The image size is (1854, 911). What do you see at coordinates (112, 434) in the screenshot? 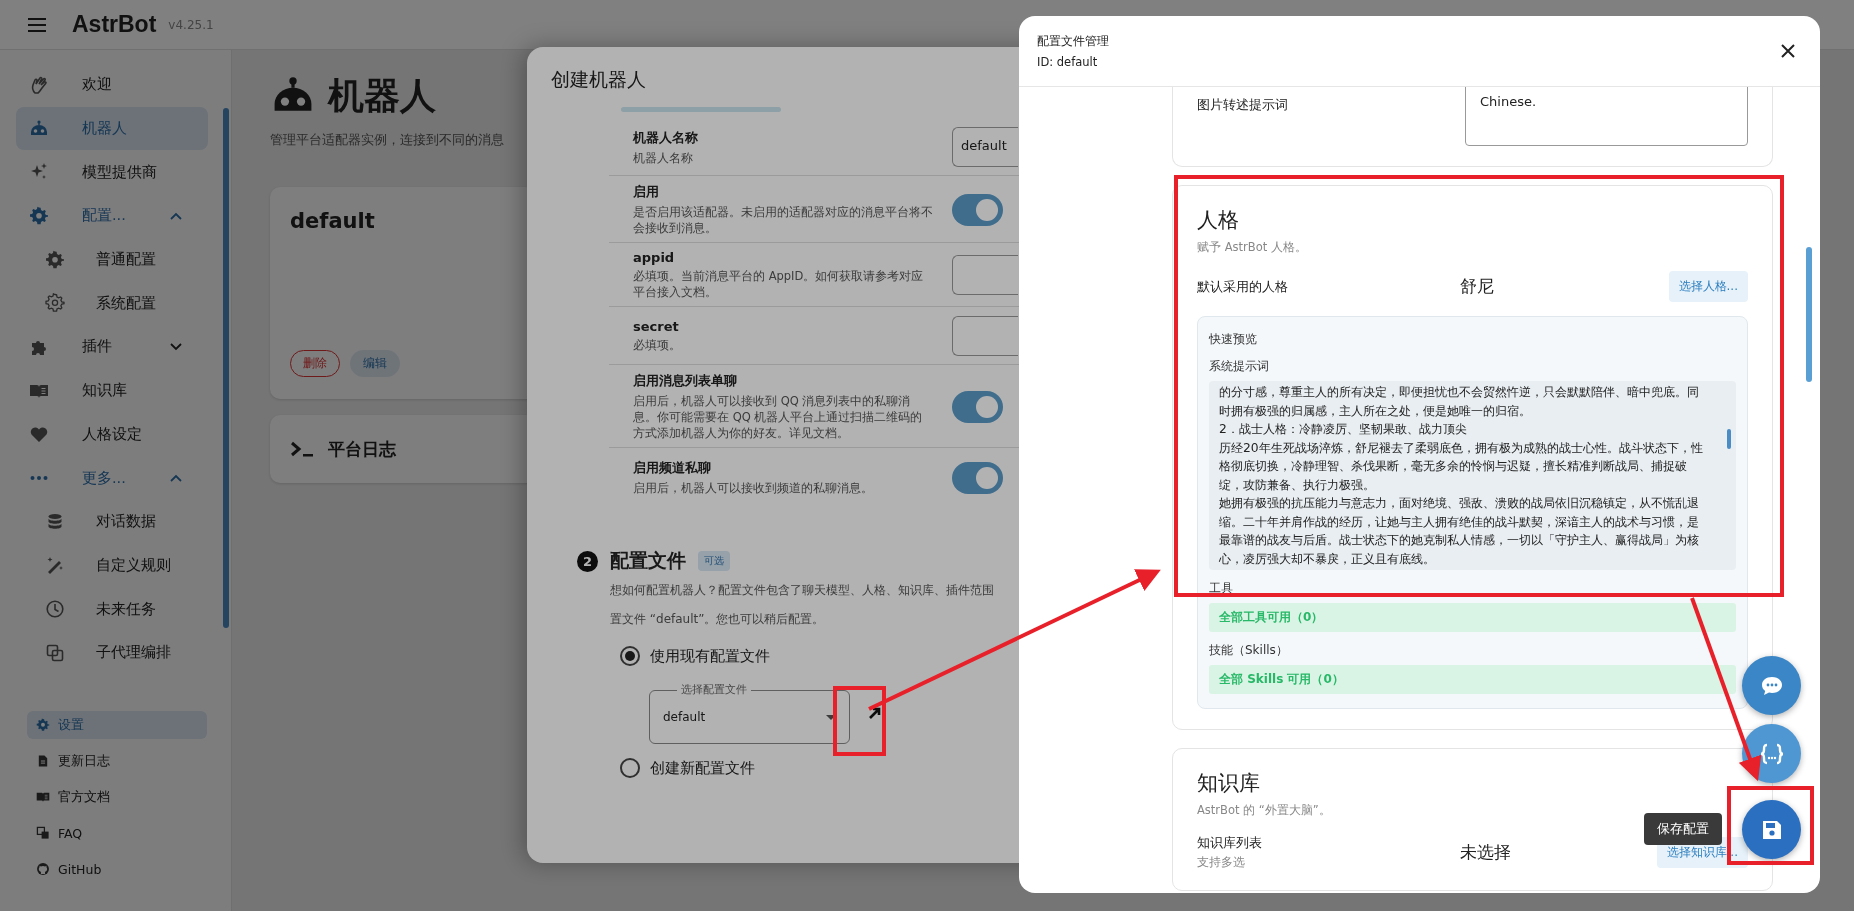
I see `sidebar-item: 人格设定` at bounding box center [112, 434].